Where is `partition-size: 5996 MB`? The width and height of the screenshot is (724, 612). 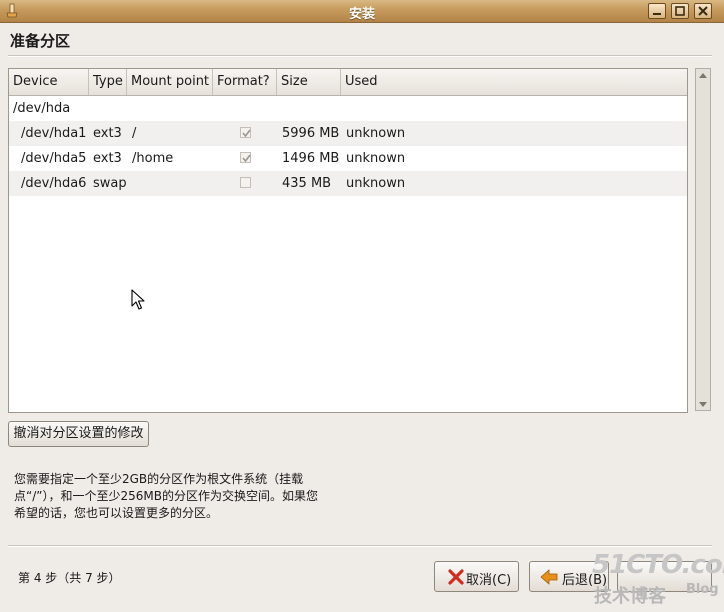
partition-size: 5996 MB is located at coordinates (311, 133).